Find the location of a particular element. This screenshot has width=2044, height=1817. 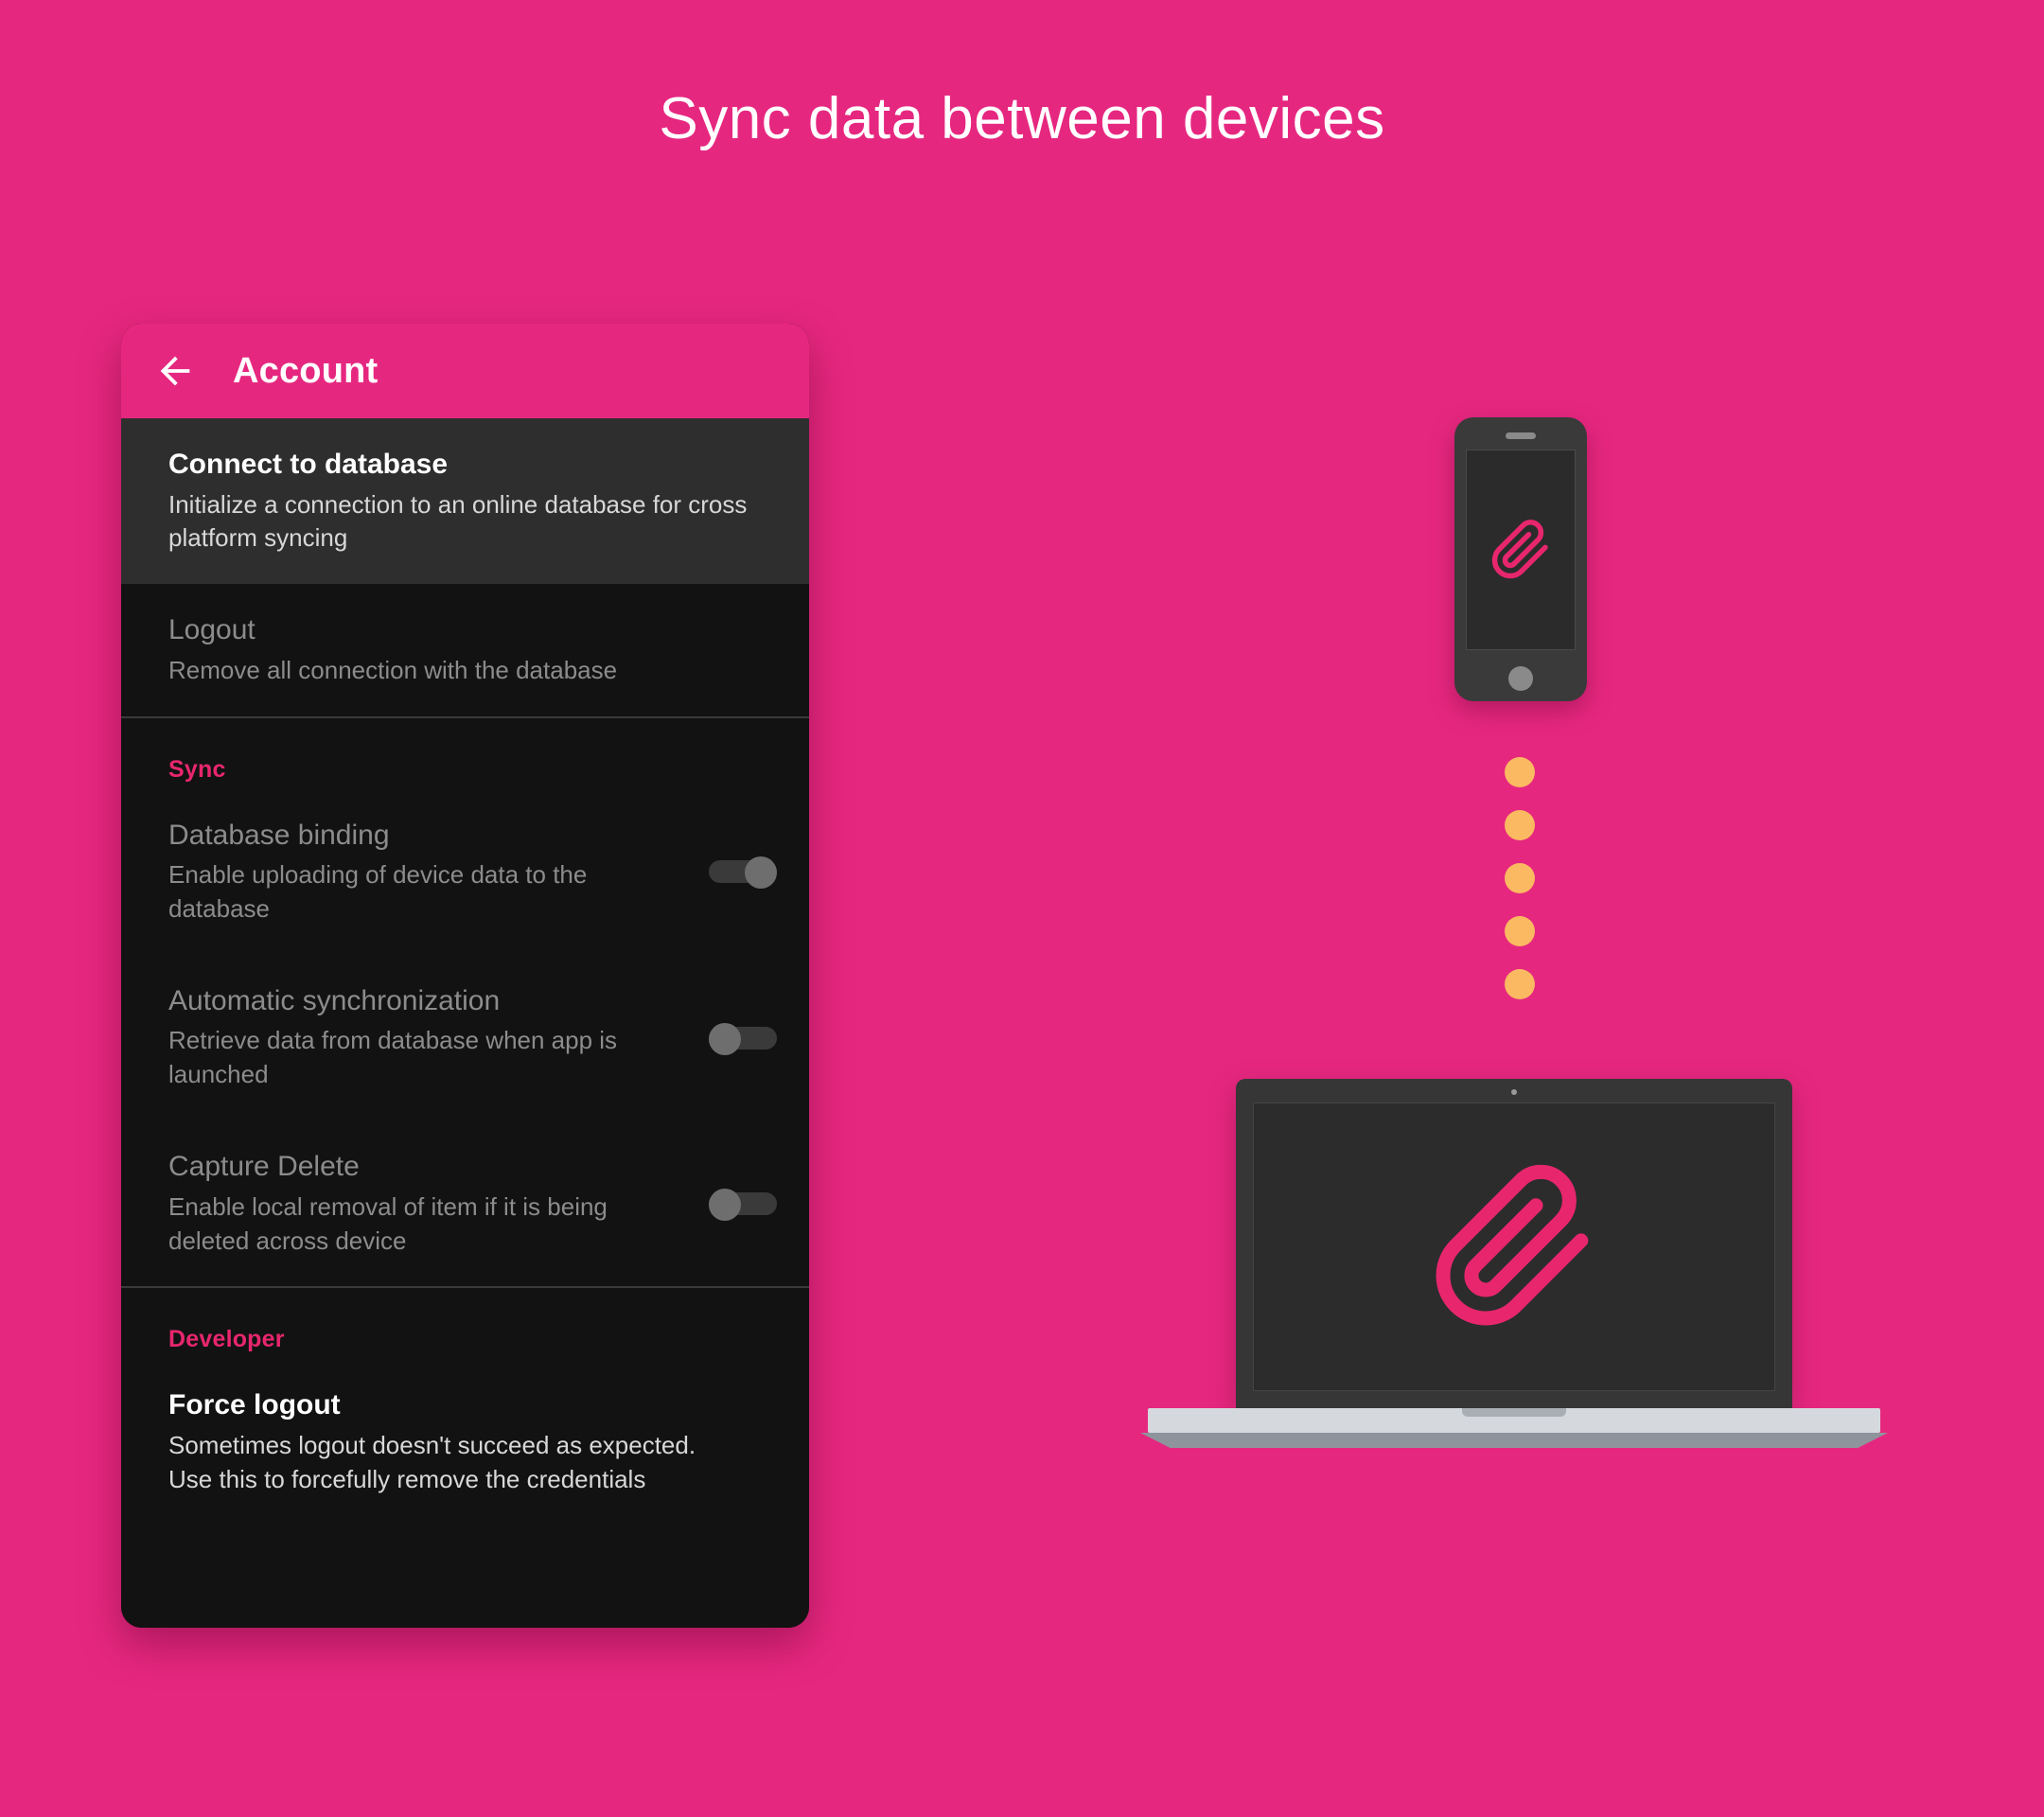

phone-screen is located at coordinates (1521, 550).